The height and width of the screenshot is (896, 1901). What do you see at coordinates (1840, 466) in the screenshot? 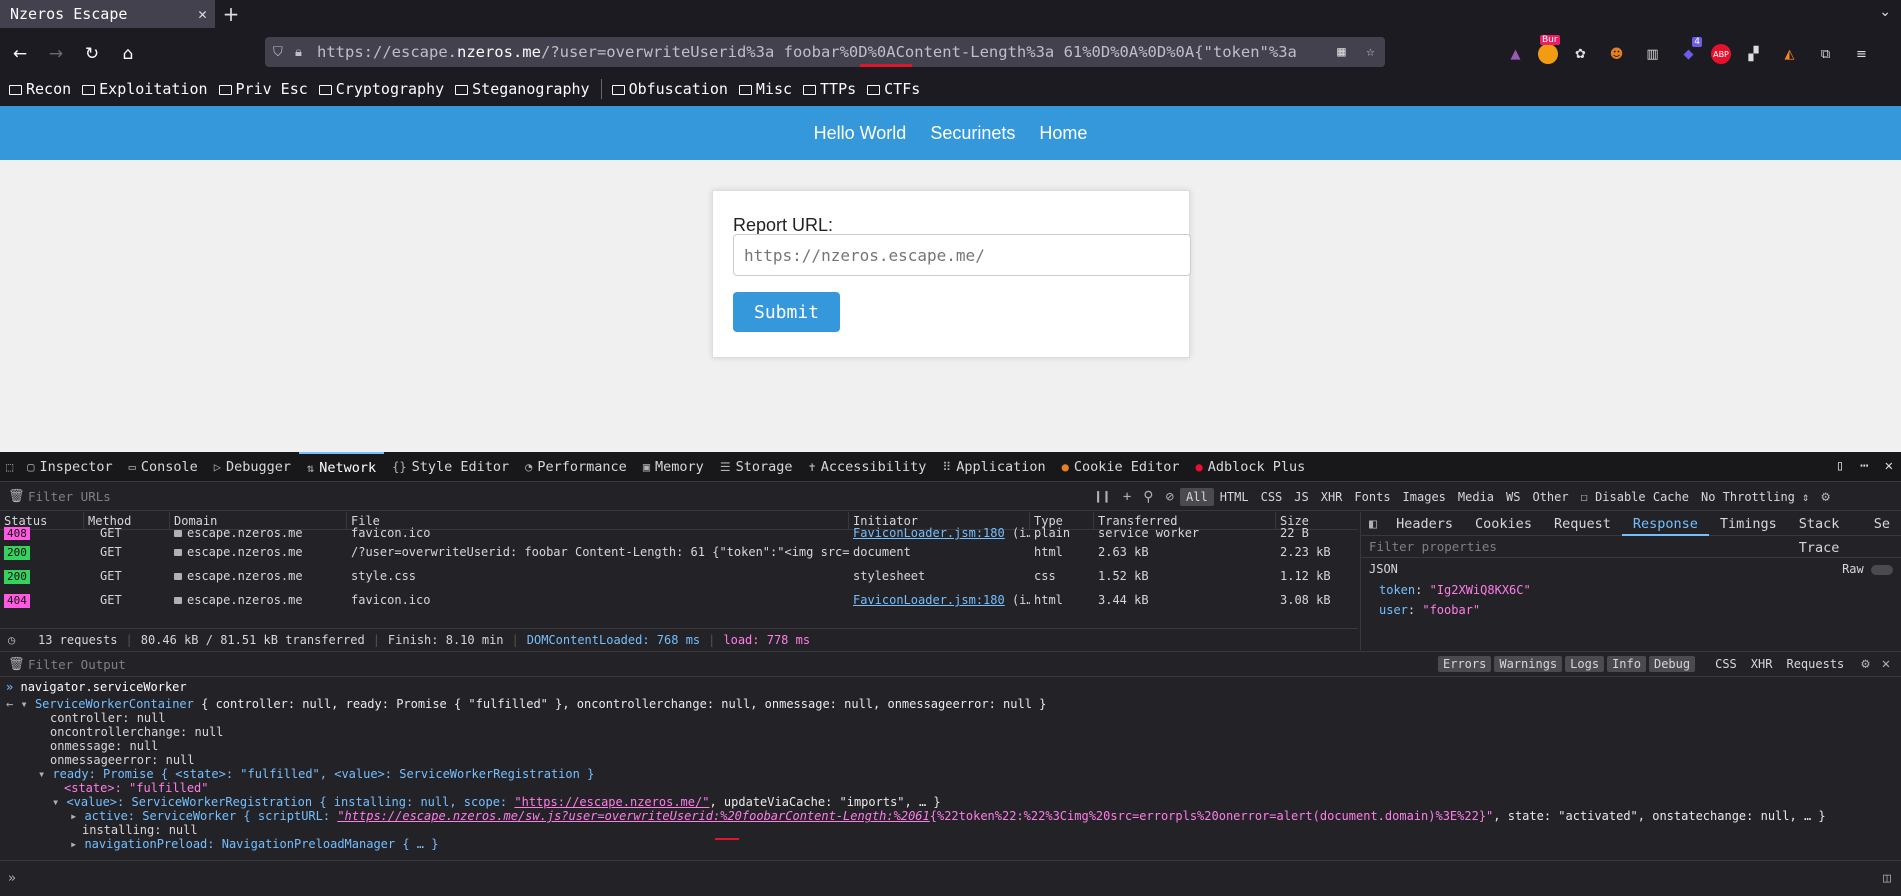
I see `dock-icon: ▯` at bounding box center [1840, 466].